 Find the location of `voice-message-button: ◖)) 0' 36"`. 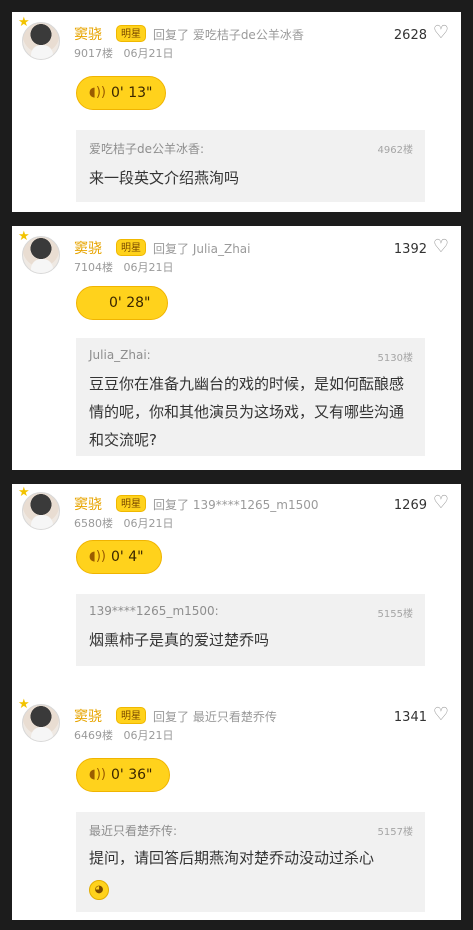

voice-message-button: ◖)) 0' 36" is located at coordinates (123, 775).